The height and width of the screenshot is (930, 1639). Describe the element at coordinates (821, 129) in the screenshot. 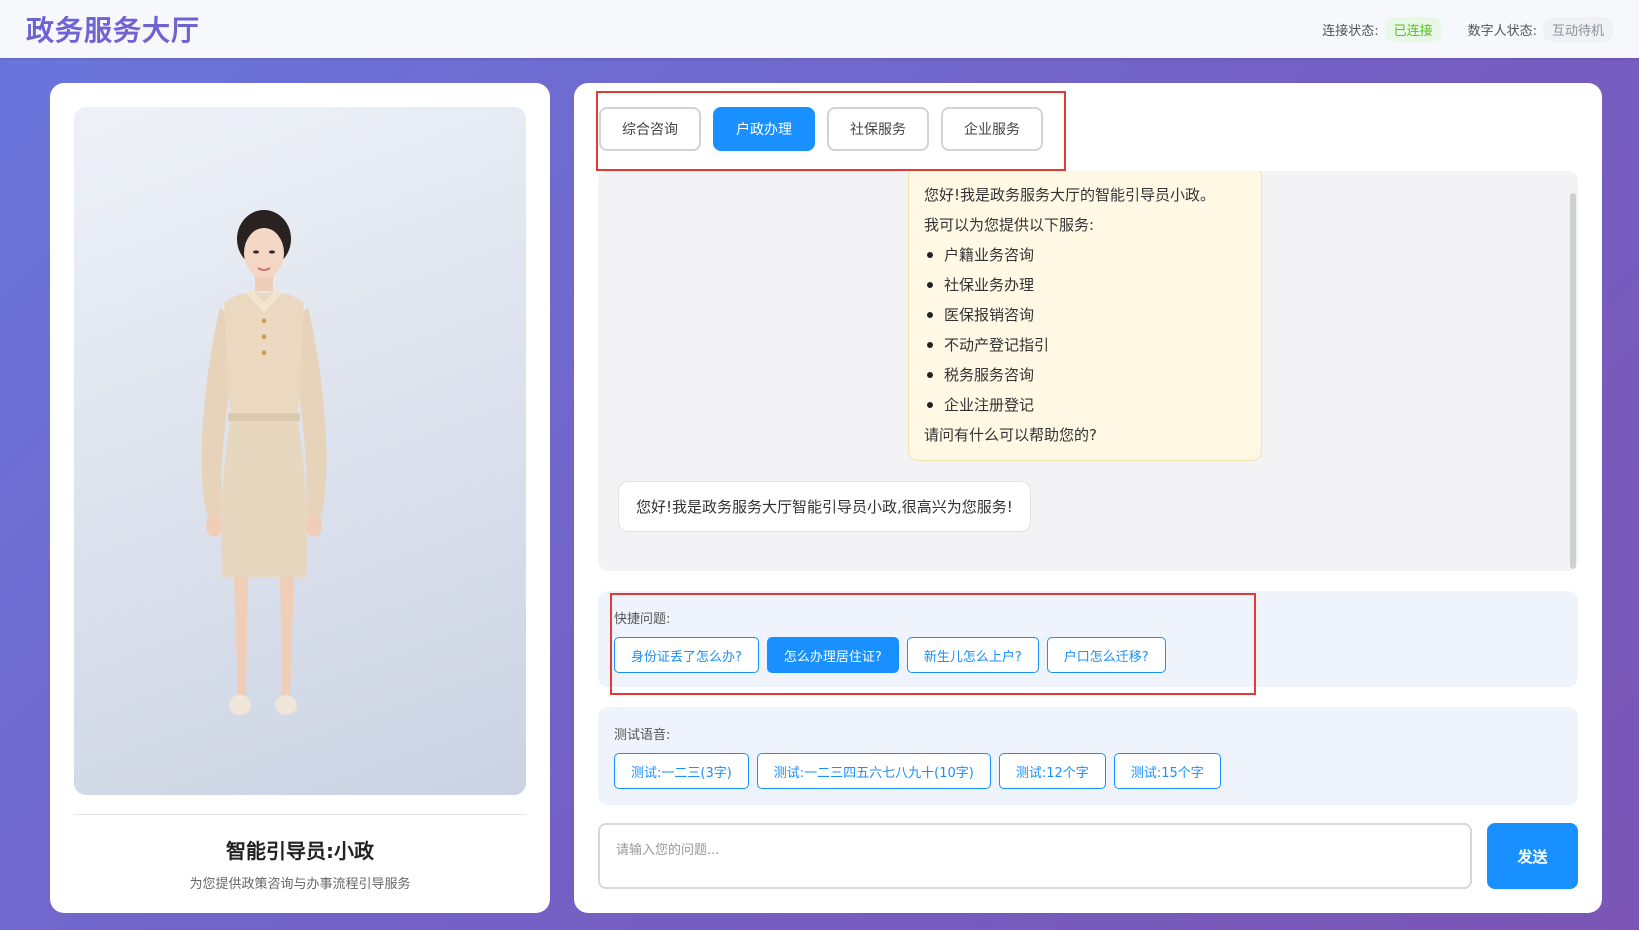

I see `category-tabs: 综合咨询 户政办理 社保服务 企业服务` at that location.